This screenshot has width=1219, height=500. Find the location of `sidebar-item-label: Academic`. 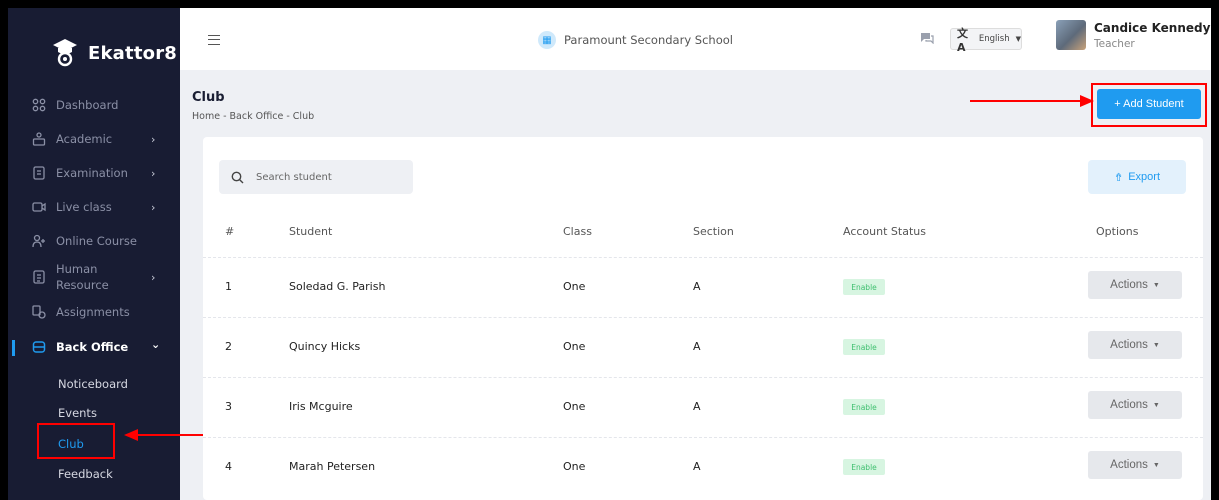

sidebar-item-label: Academic is located at coordinates (84, 139).